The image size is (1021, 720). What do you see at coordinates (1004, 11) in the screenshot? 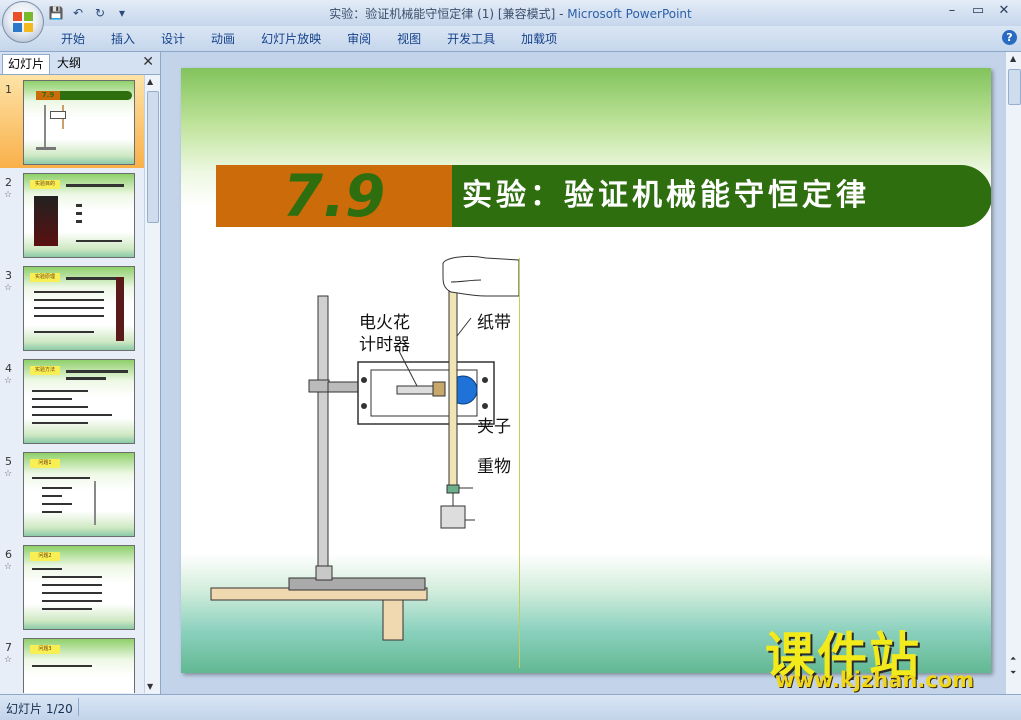
I see `close-button: ✕` at bounding box center [1004, 11].